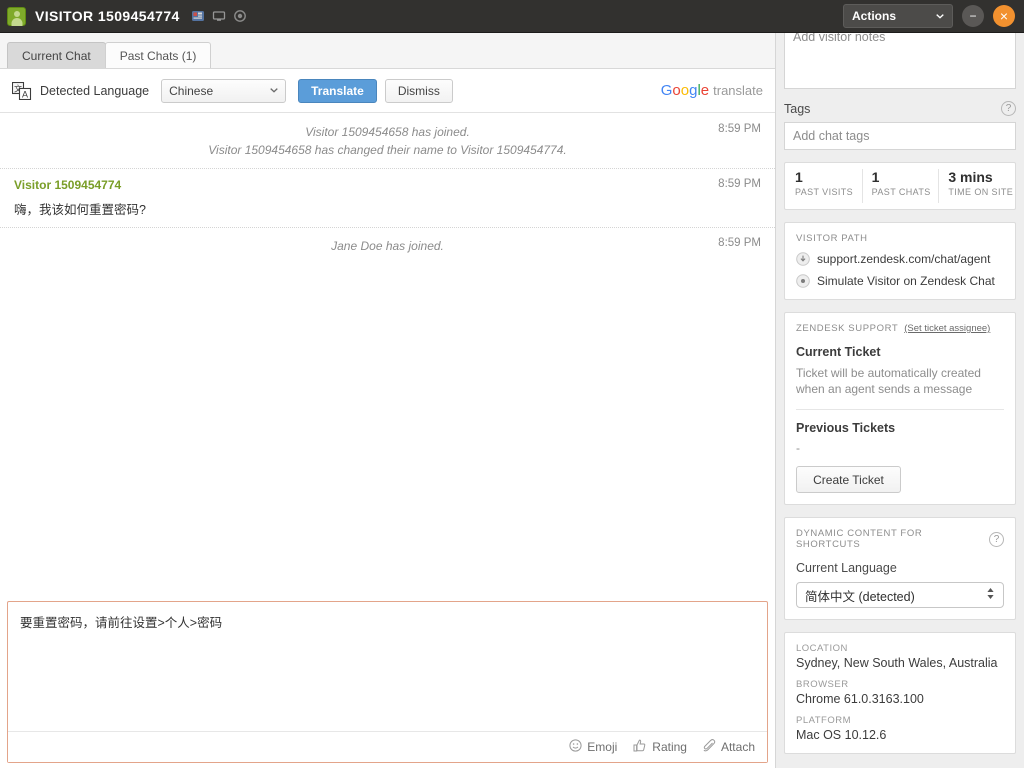  I want to click on svg-text: A, so click(25, 94).